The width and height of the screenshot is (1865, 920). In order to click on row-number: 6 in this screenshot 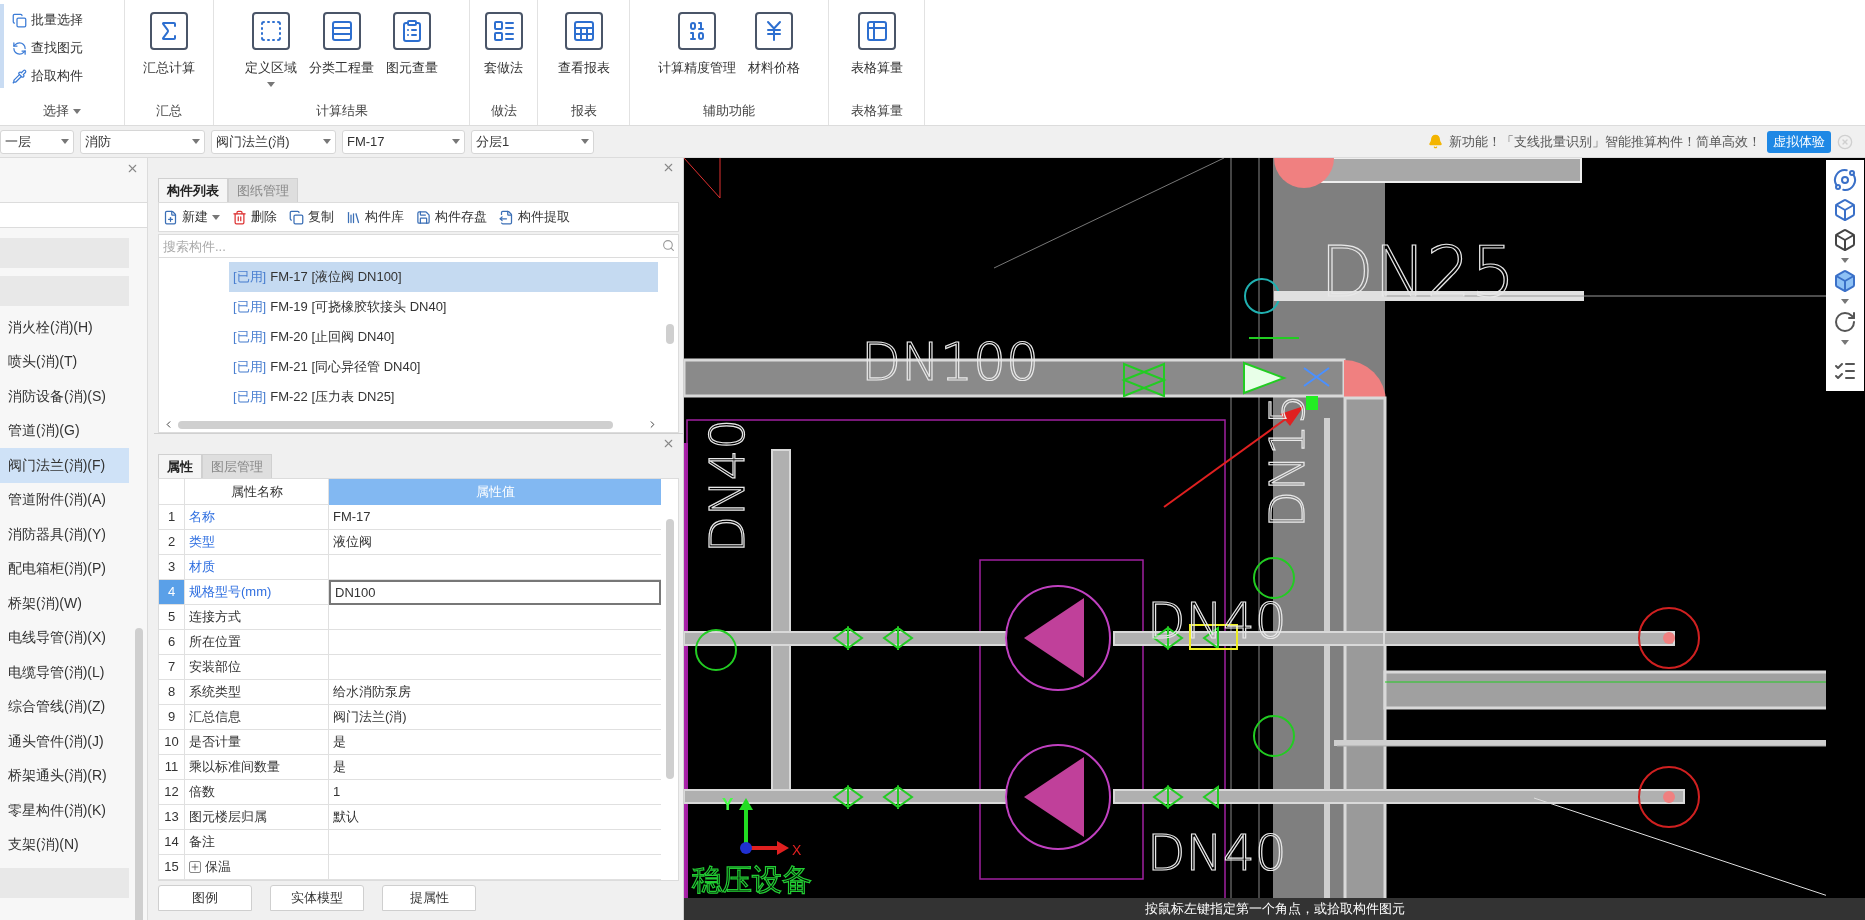, I will do `click(172, 642)`.